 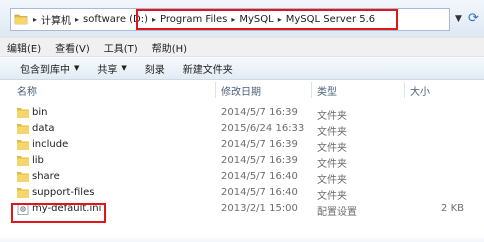 What do you see at coordinates (107, 70) in the screenshot?
I see `share-label: 共享` at bounding box center [107, 70].